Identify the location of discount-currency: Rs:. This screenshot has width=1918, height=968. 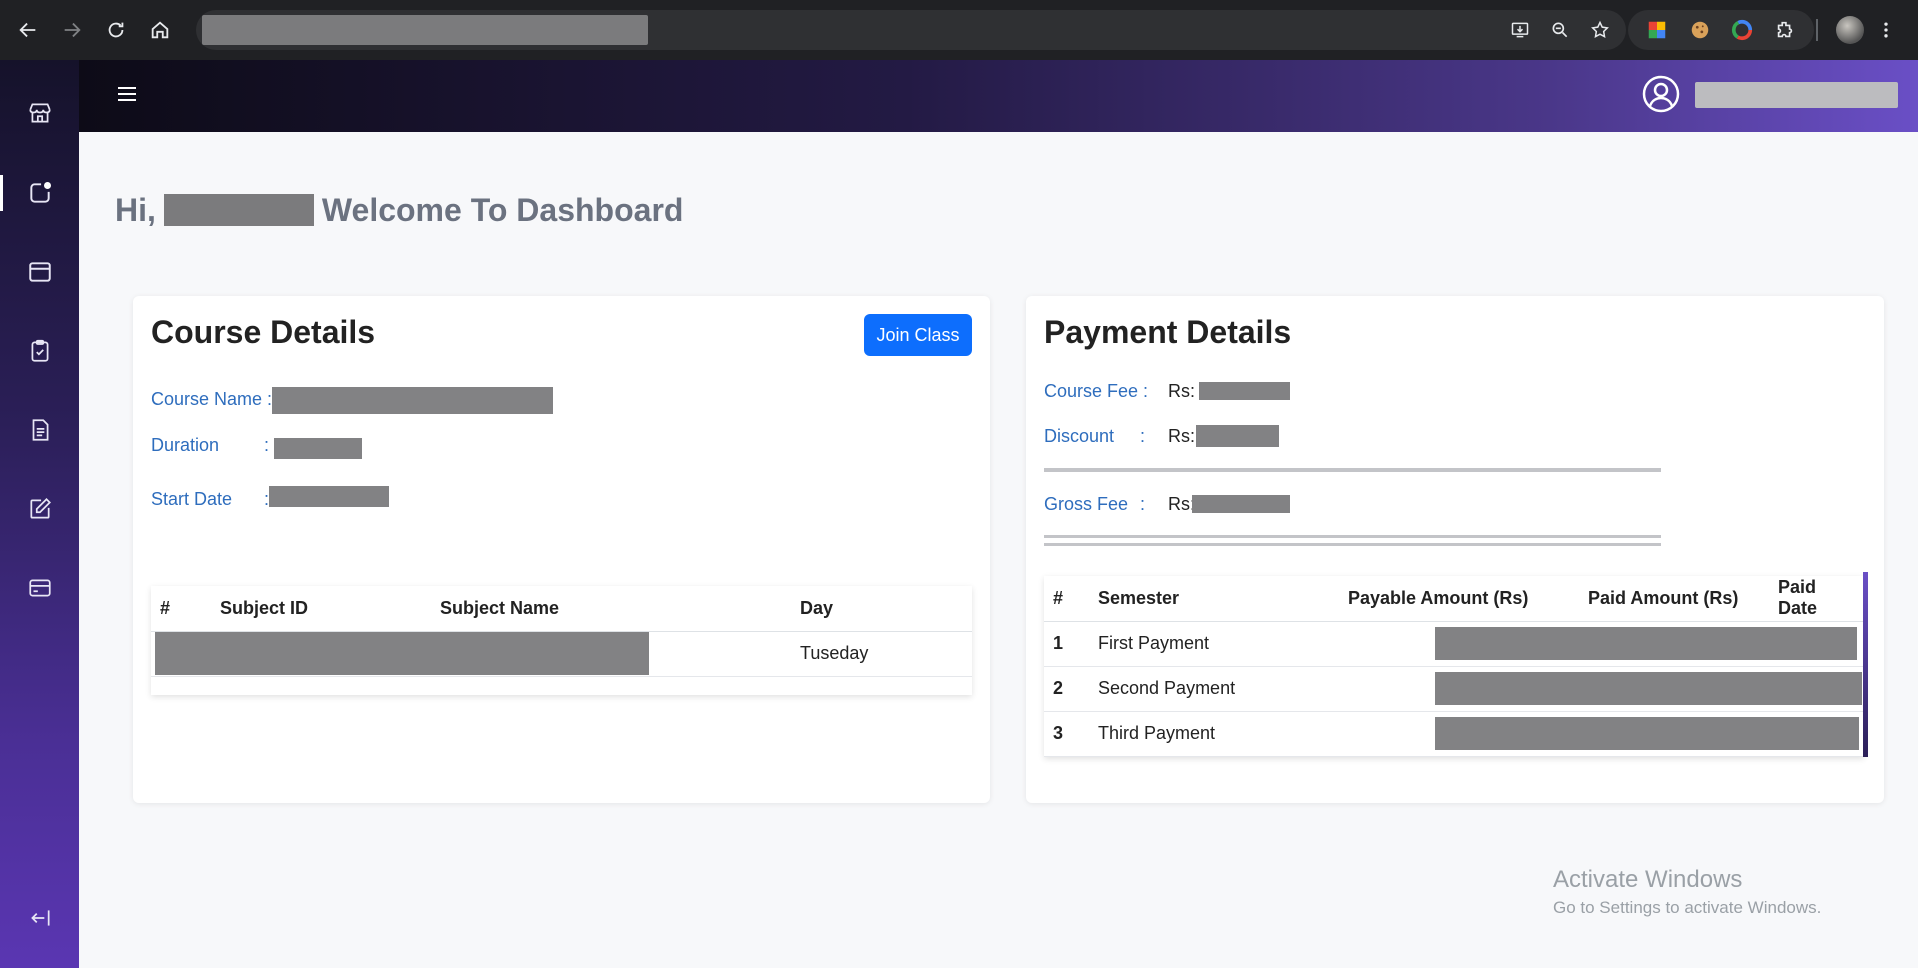
(1181, 436).